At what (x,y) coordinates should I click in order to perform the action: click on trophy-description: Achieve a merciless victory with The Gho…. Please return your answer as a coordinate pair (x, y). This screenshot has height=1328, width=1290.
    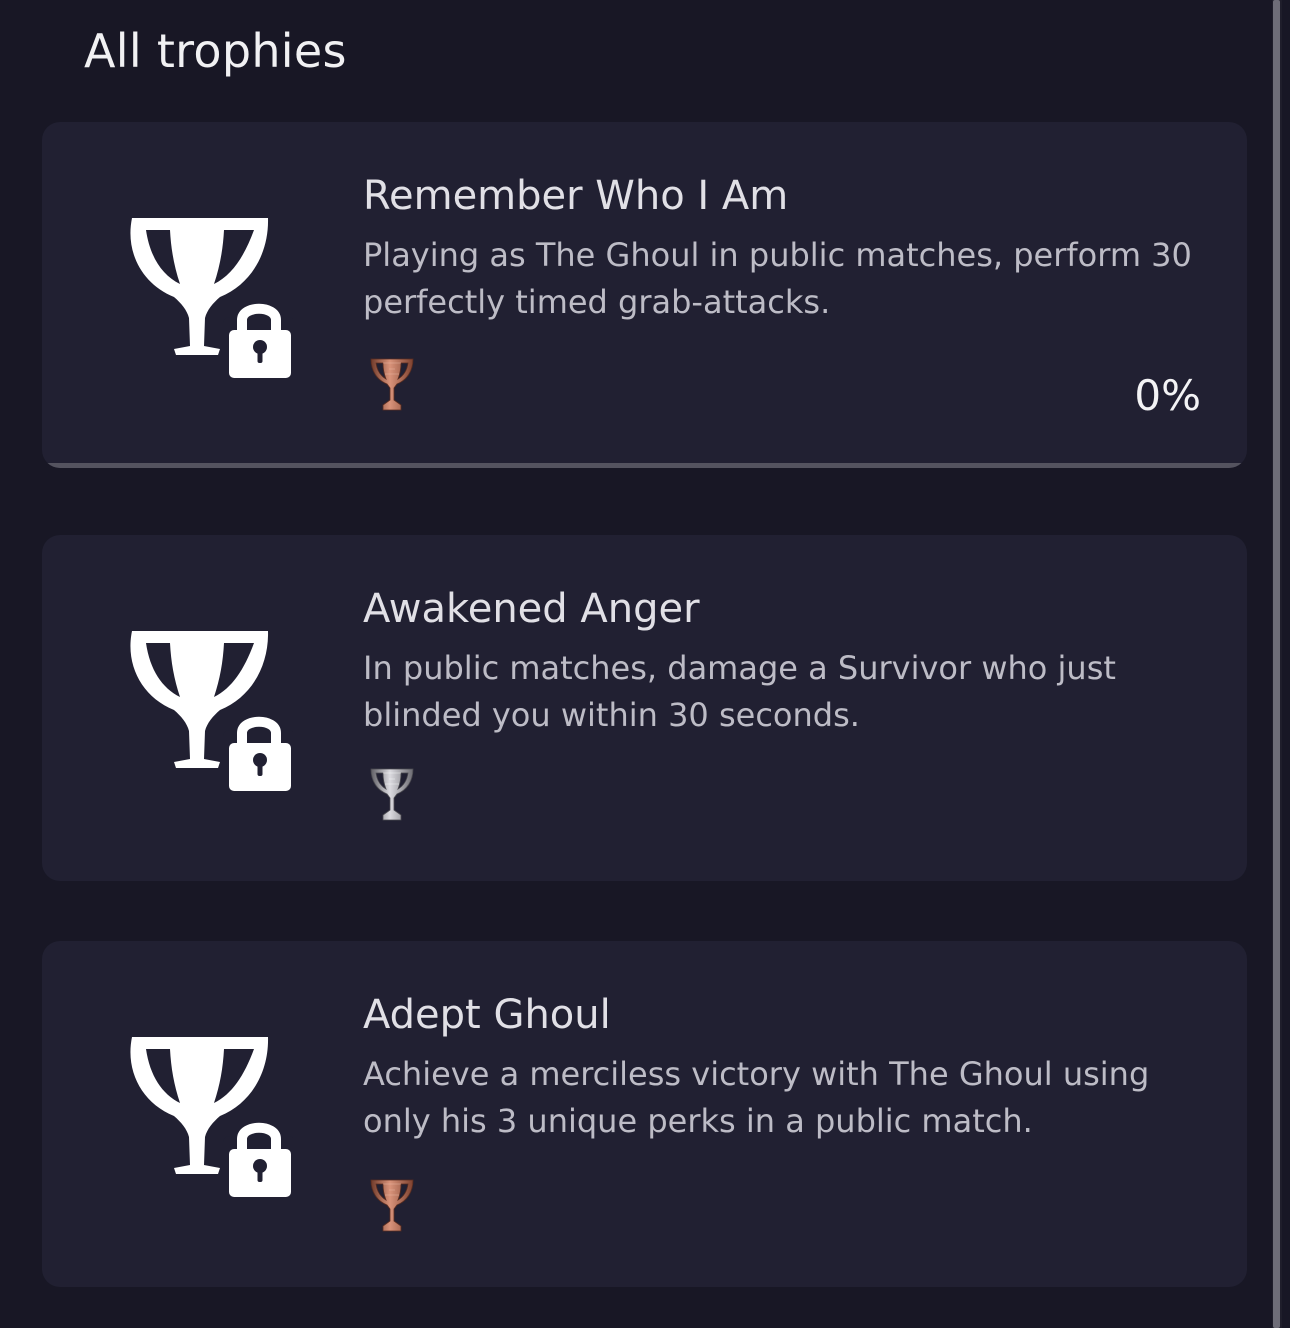
    Looking at the image, I should click on (756, 1097).